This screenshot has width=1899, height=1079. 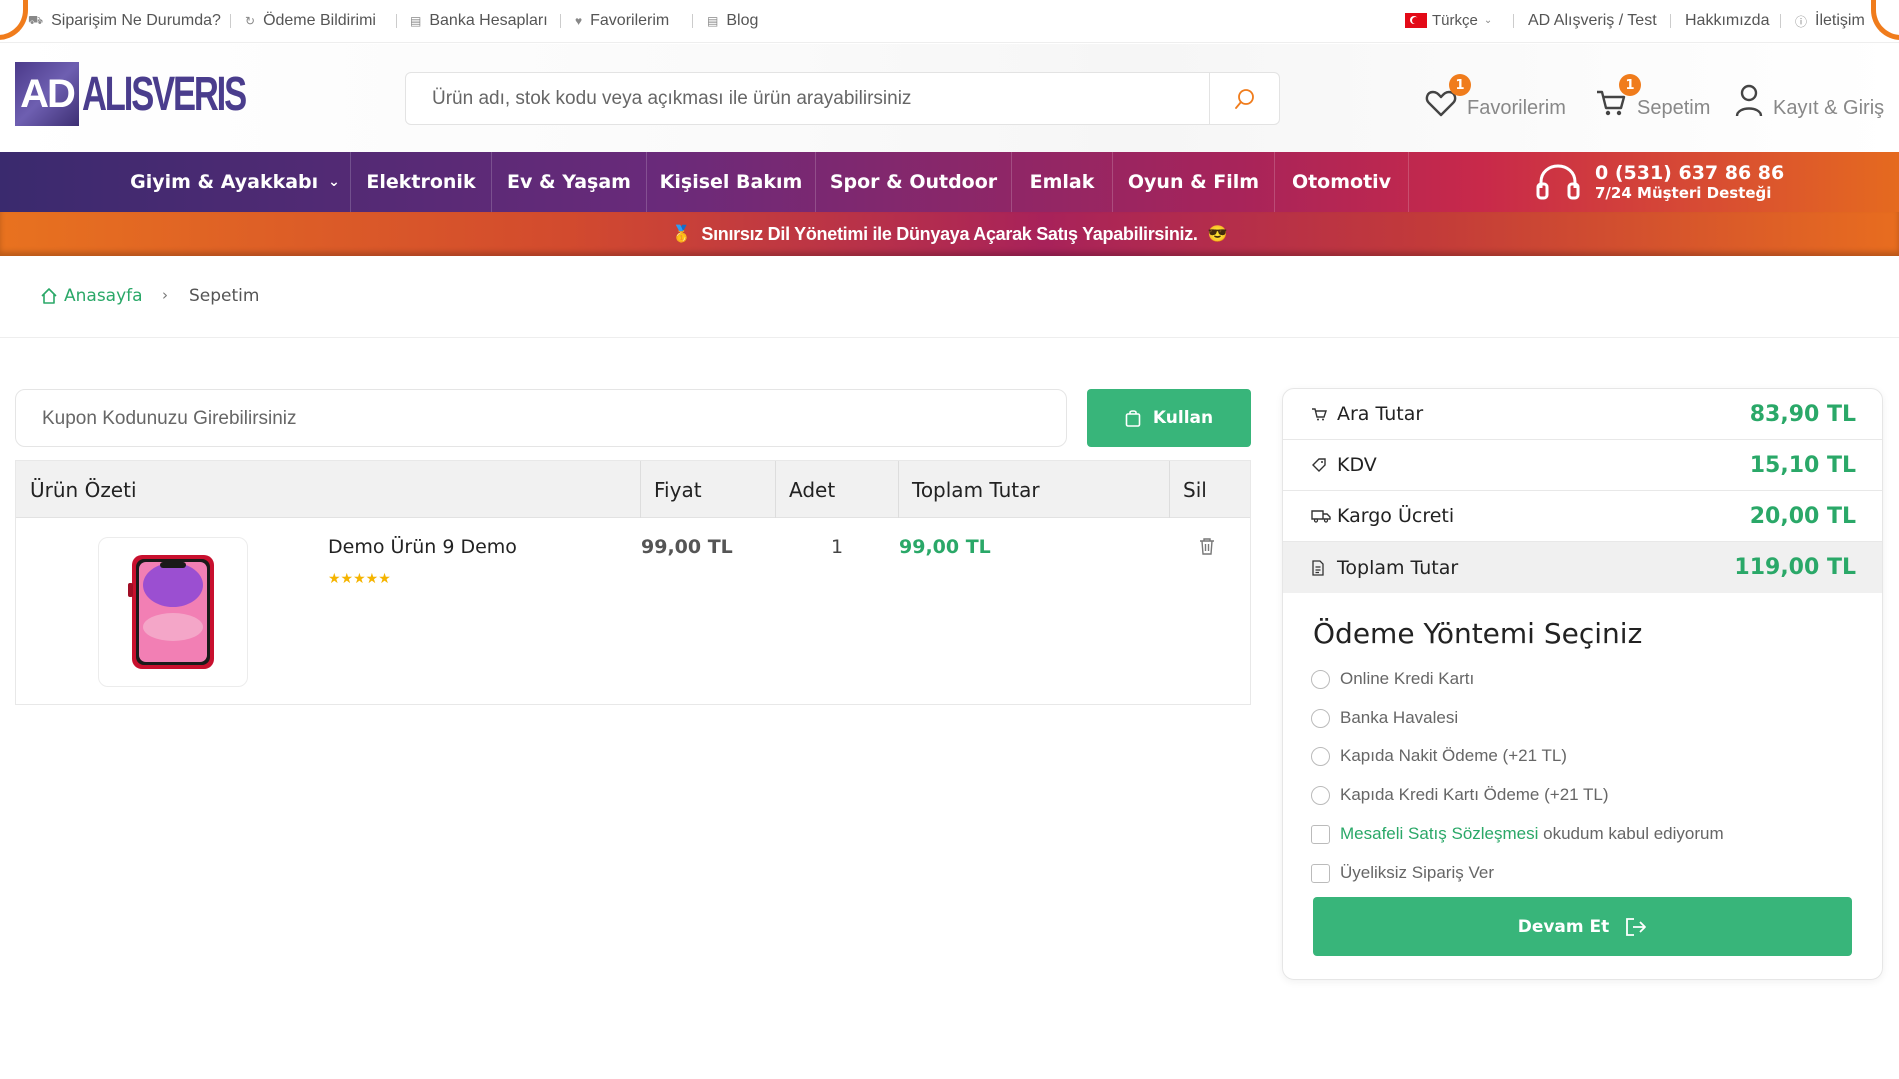 I want to click on nav-item-elektronik: Elektronik, so click(x=421, y=182).